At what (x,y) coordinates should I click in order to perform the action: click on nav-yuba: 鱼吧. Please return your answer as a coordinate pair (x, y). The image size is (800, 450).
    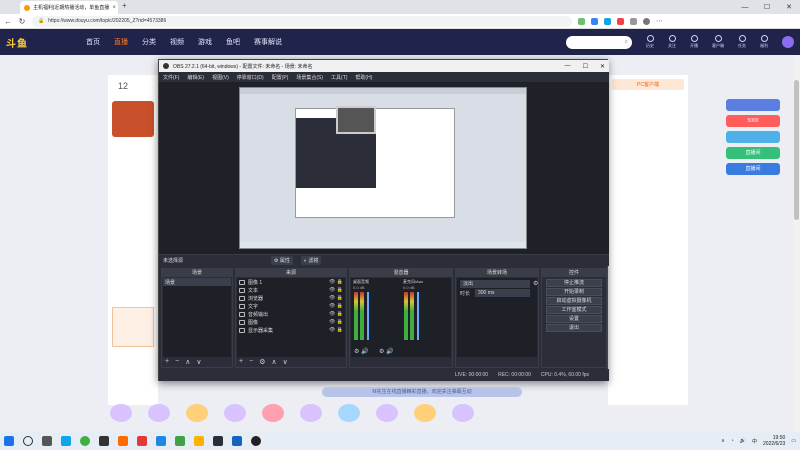
    Looking at the image, I should click on (233, 42).